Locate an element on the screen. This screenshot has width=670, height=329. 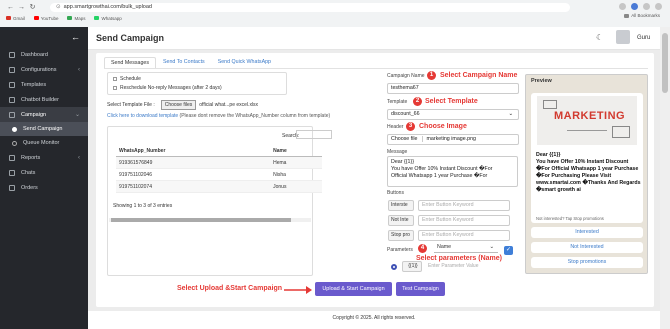
bookmark-gmail: Gmail is located at coordinates (15, 18).